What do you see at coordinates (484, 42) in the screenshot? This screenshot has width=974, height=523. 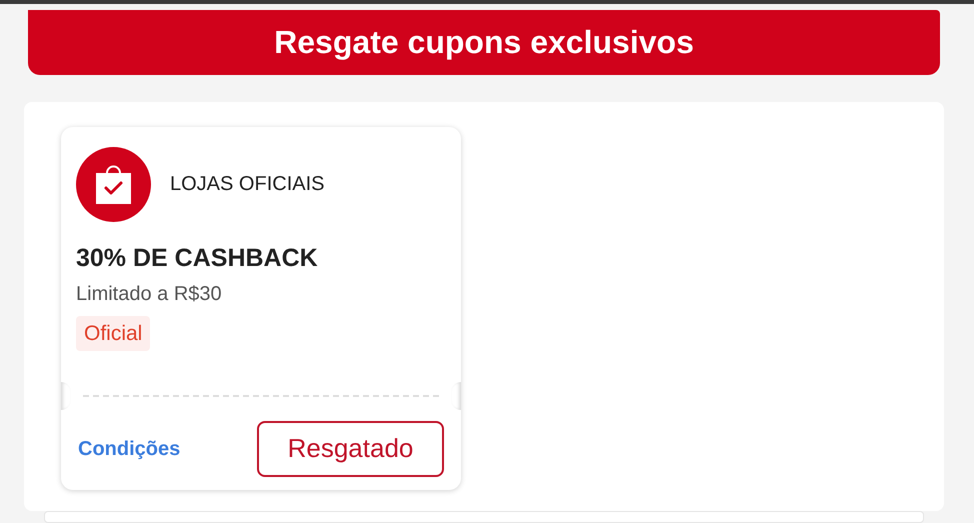 I see `banner-title: Resgate cupons exclusivos` at bounding box center [484, 42].